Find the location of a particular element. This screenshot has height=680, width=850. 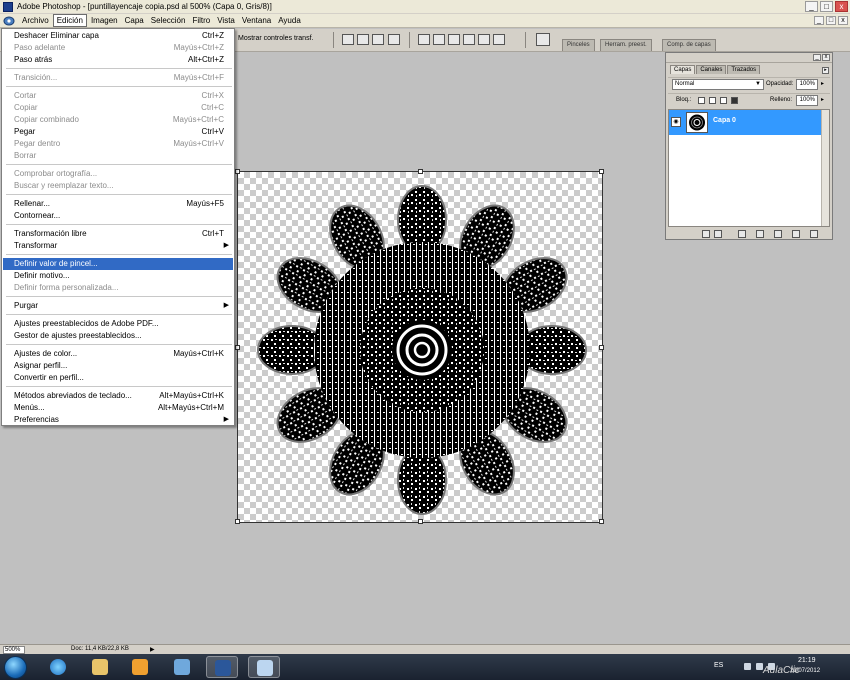

link-layers-icon is located at coordinates (706, 234).